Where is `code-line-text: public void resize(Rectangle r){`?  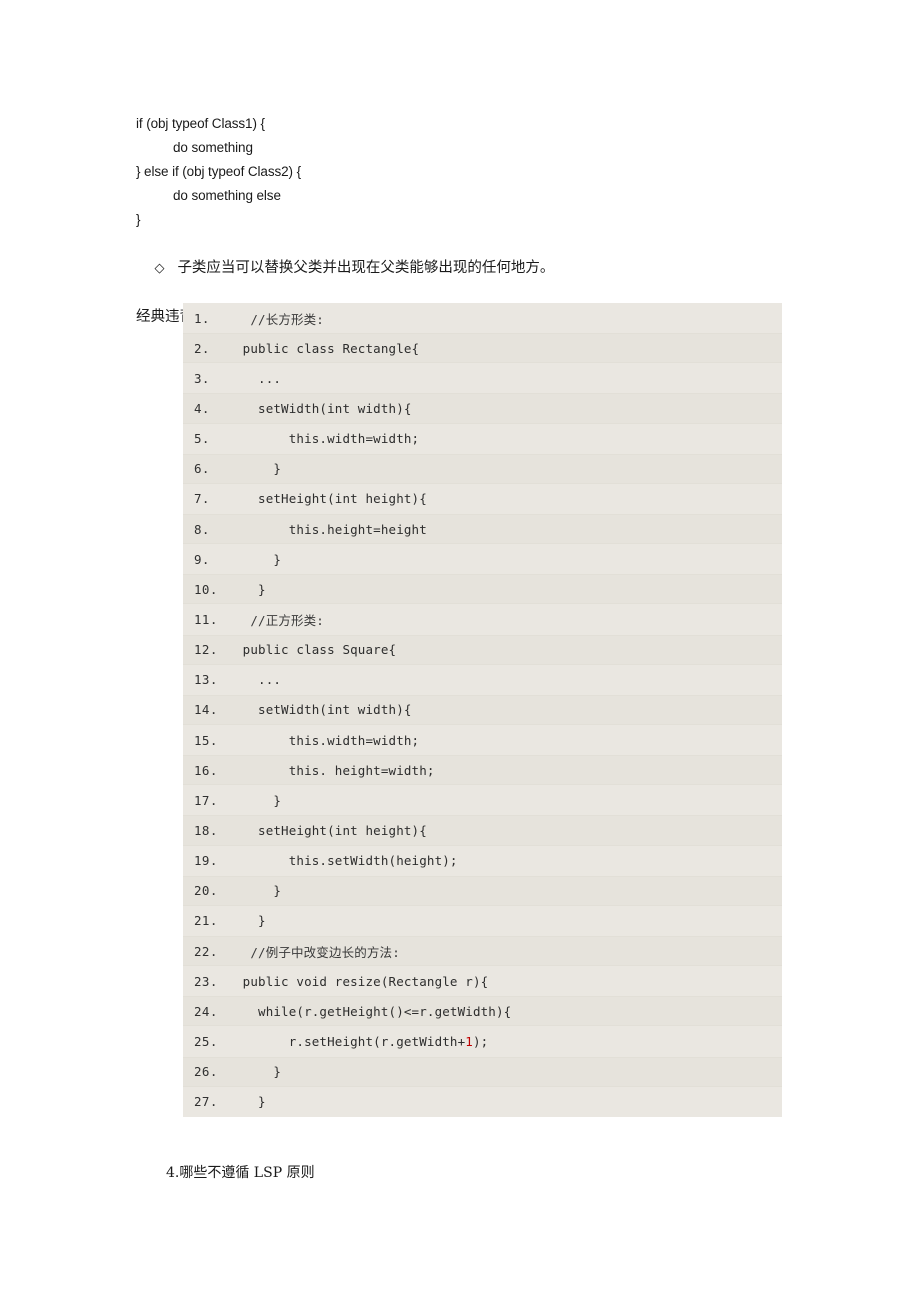 code-line-text: public void resize(Rectangle r){ is located at coordinates (362, 981).